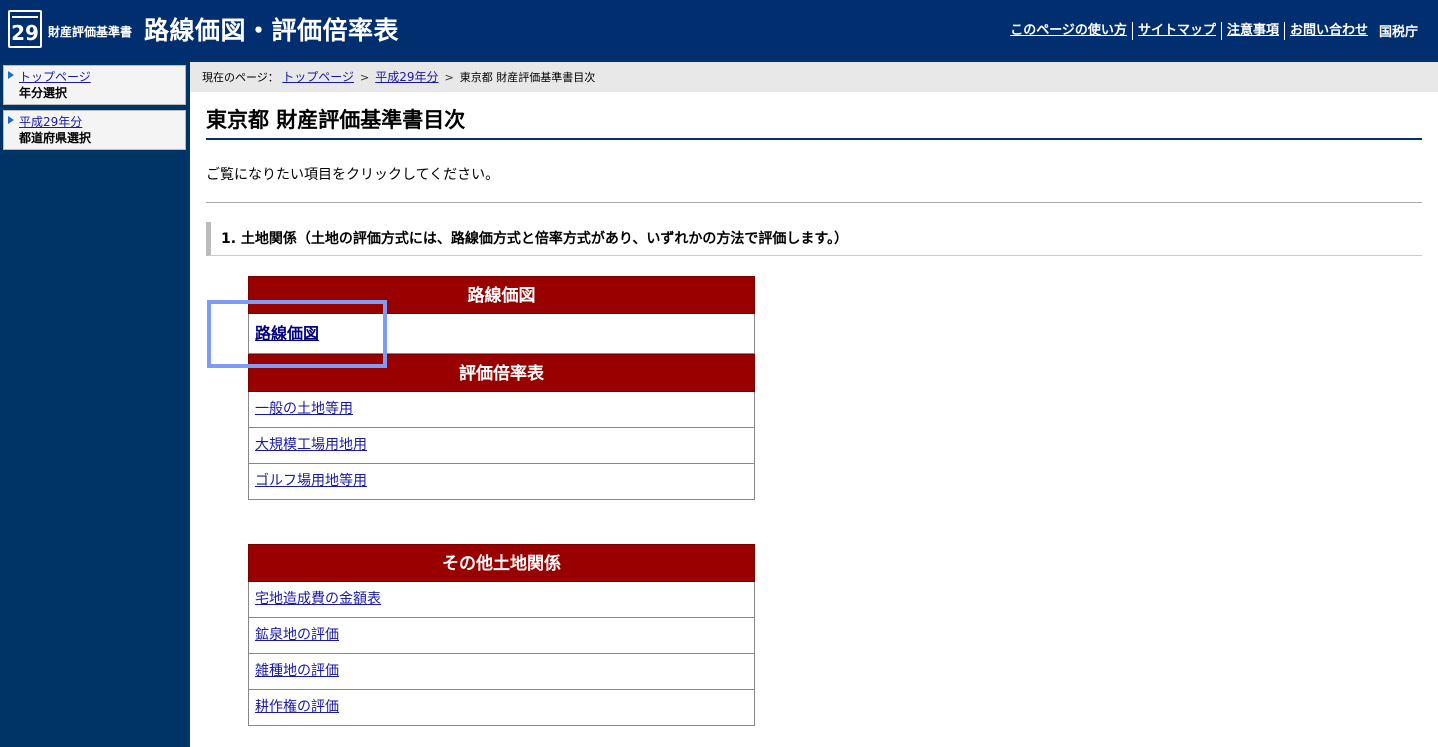 The width and height of the screenshot is (1438, 747). What do you see at coordinates (1069, 30) in the screenshot?
I see `nav-how-to-use: このページの使い方` at bounding box center [1069, 30].